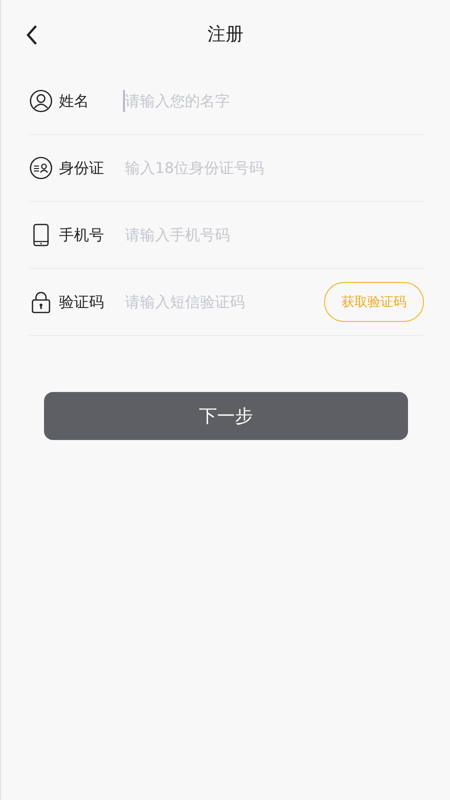  What do you see at coordinates (41, 302) in the screenshot?
I see `lock-icon` at bounding box center [41, 302].